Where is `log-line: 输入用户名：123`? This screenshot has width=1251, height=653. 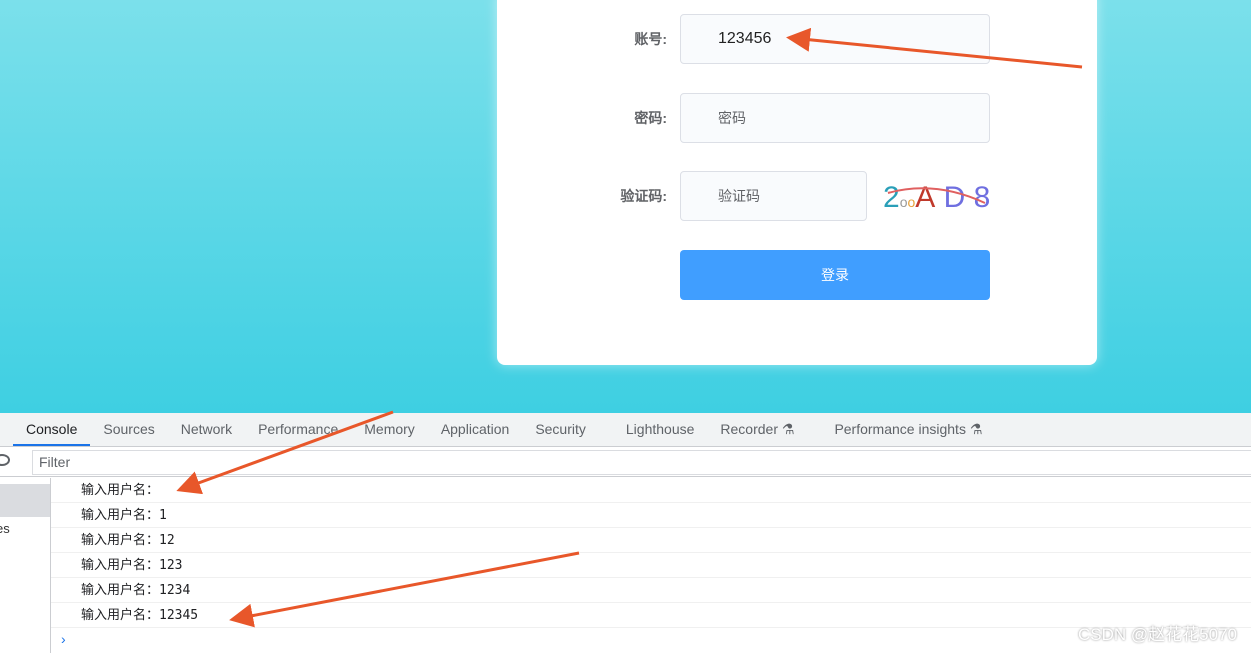 log-line: 输入用户名：123 is located at coordinates (651, 565).